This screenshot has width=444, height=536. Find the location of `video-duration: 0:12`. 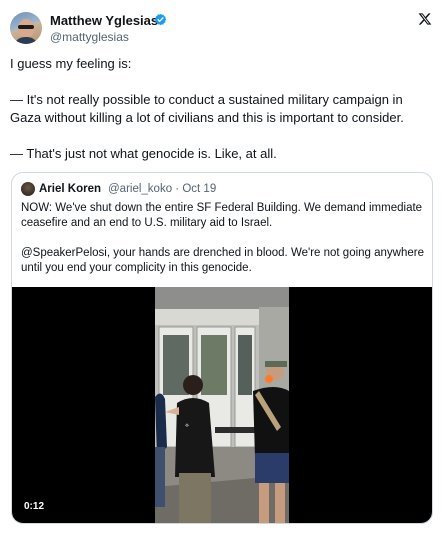

video-duration: 0:12 is located at coordinates (34, 506).